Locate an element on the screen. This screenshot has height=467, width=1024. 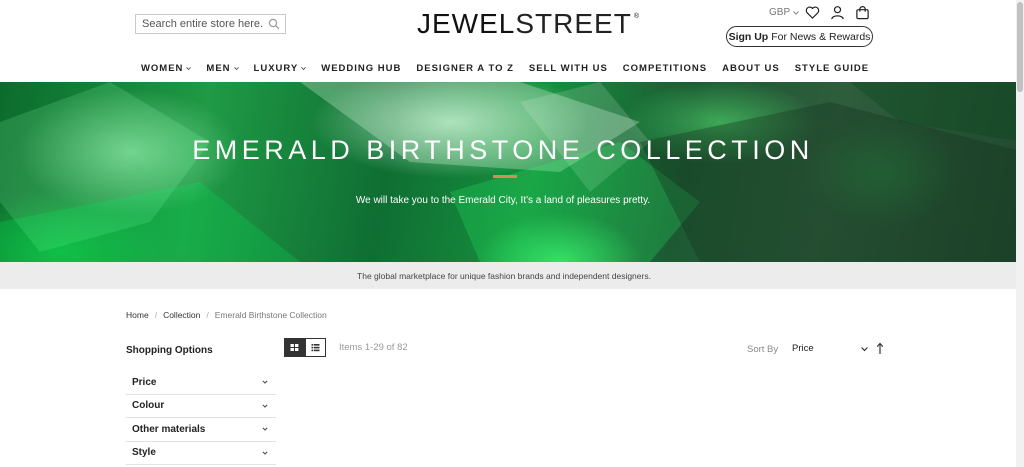
grid-view-icon is located at coordinates (294, 347).